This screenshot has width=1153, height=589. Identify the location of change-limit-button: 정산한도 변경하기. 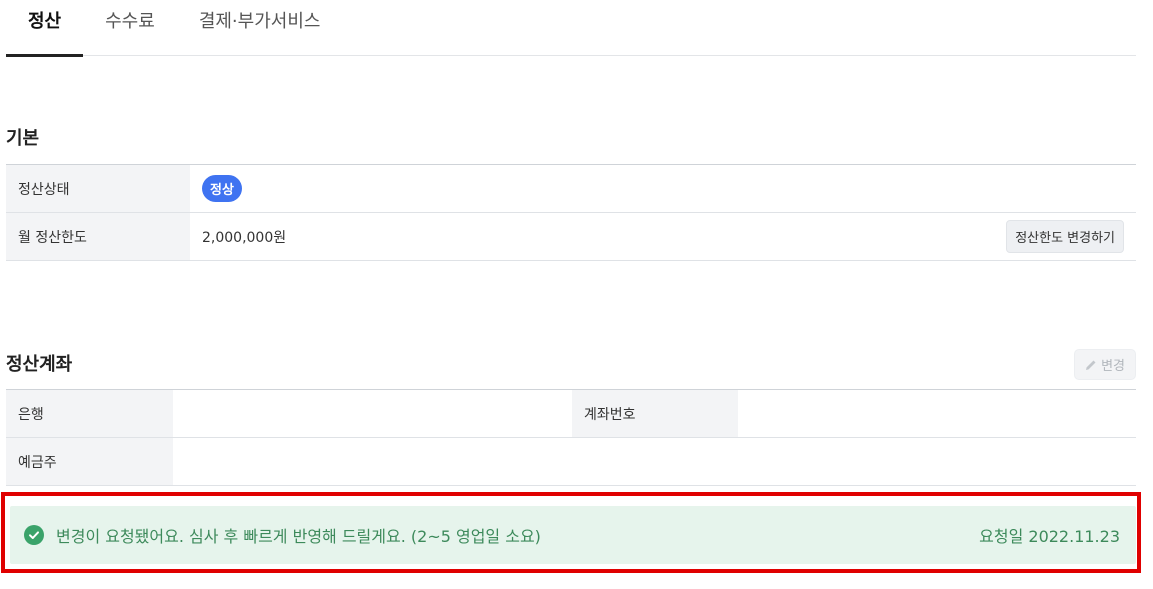
(1065, 236).